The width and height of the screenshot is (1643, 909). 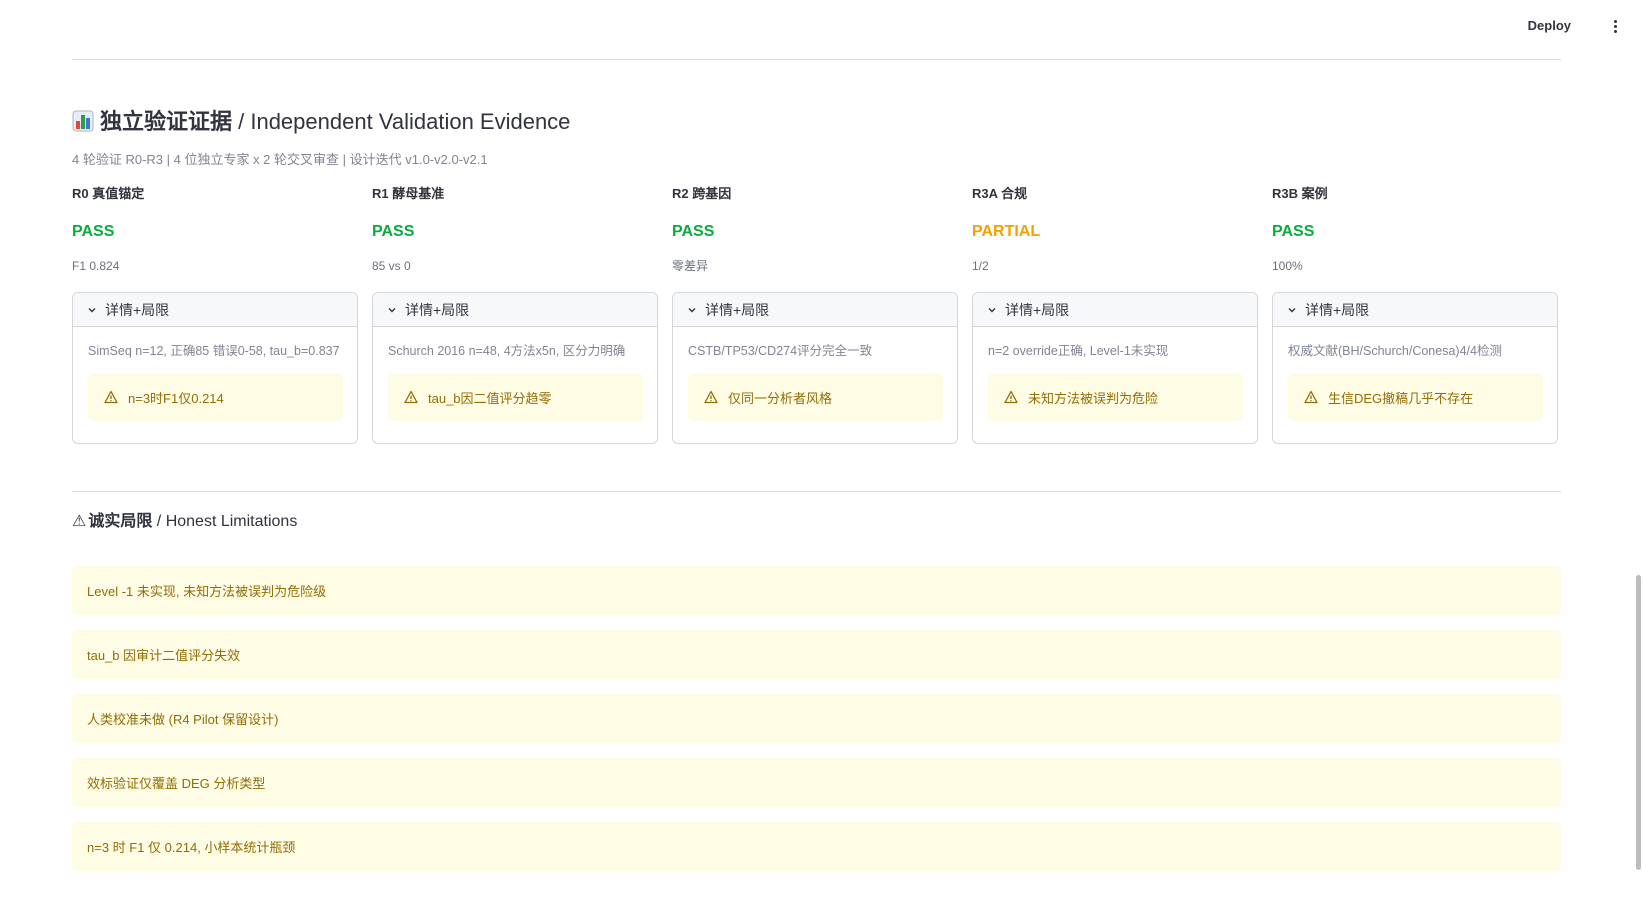 I want to click on deploy-button: Deploy, so click(x=1549, y=25).